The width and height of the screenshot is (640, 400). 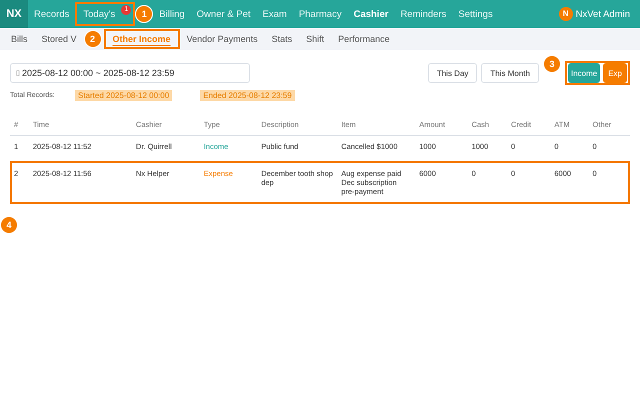 What do you see at coordinates (99, 14) in the screenshot?
I see `nav-item: Today's` at bounding box center [99, 14].